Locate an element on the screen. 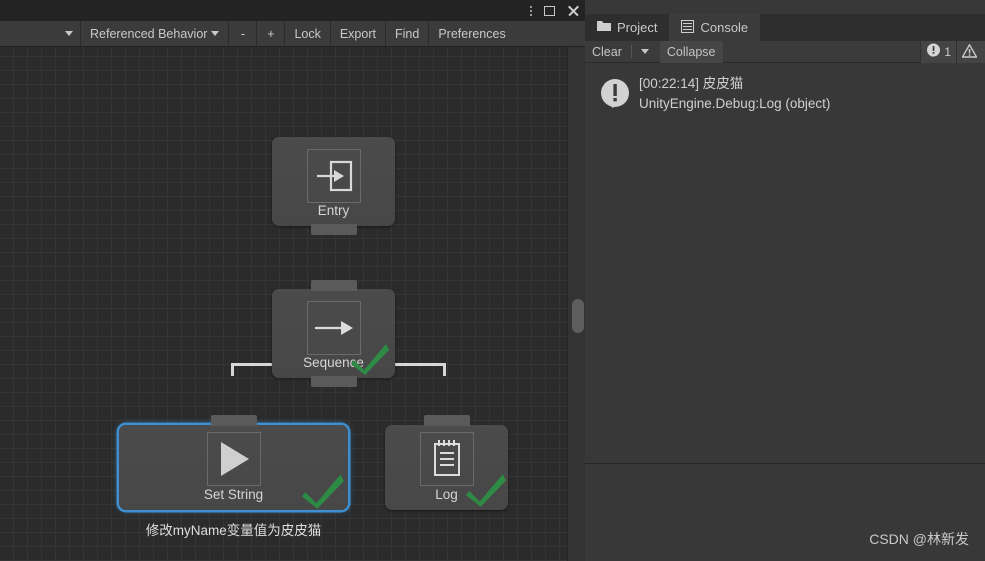 This screenshot has height=561, width=985. clear-button: Clear is located at coordinates (607, 52).